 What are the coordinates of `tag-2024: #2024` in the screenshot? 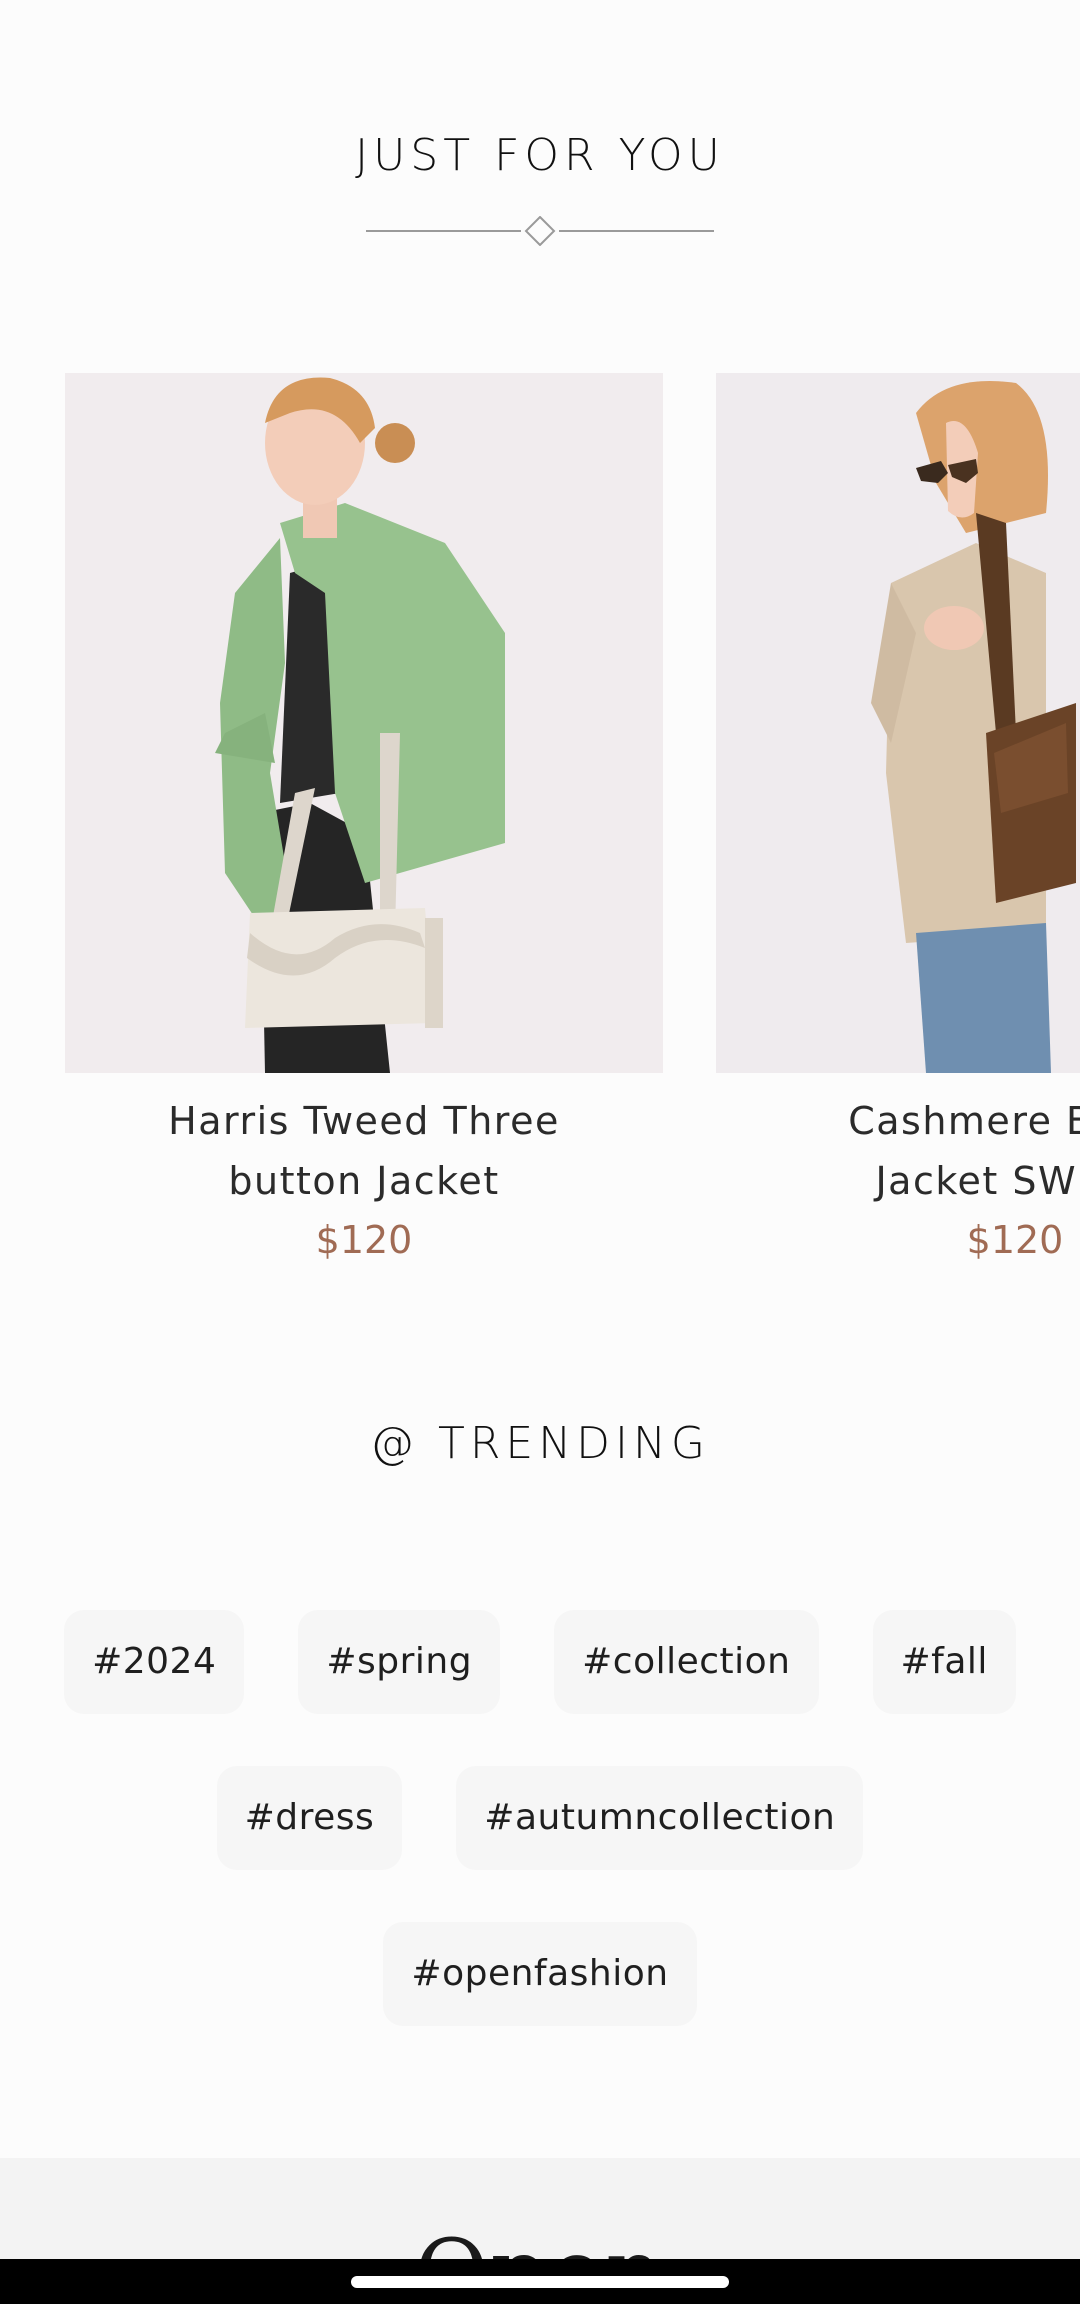 It's located at (154, 1662).